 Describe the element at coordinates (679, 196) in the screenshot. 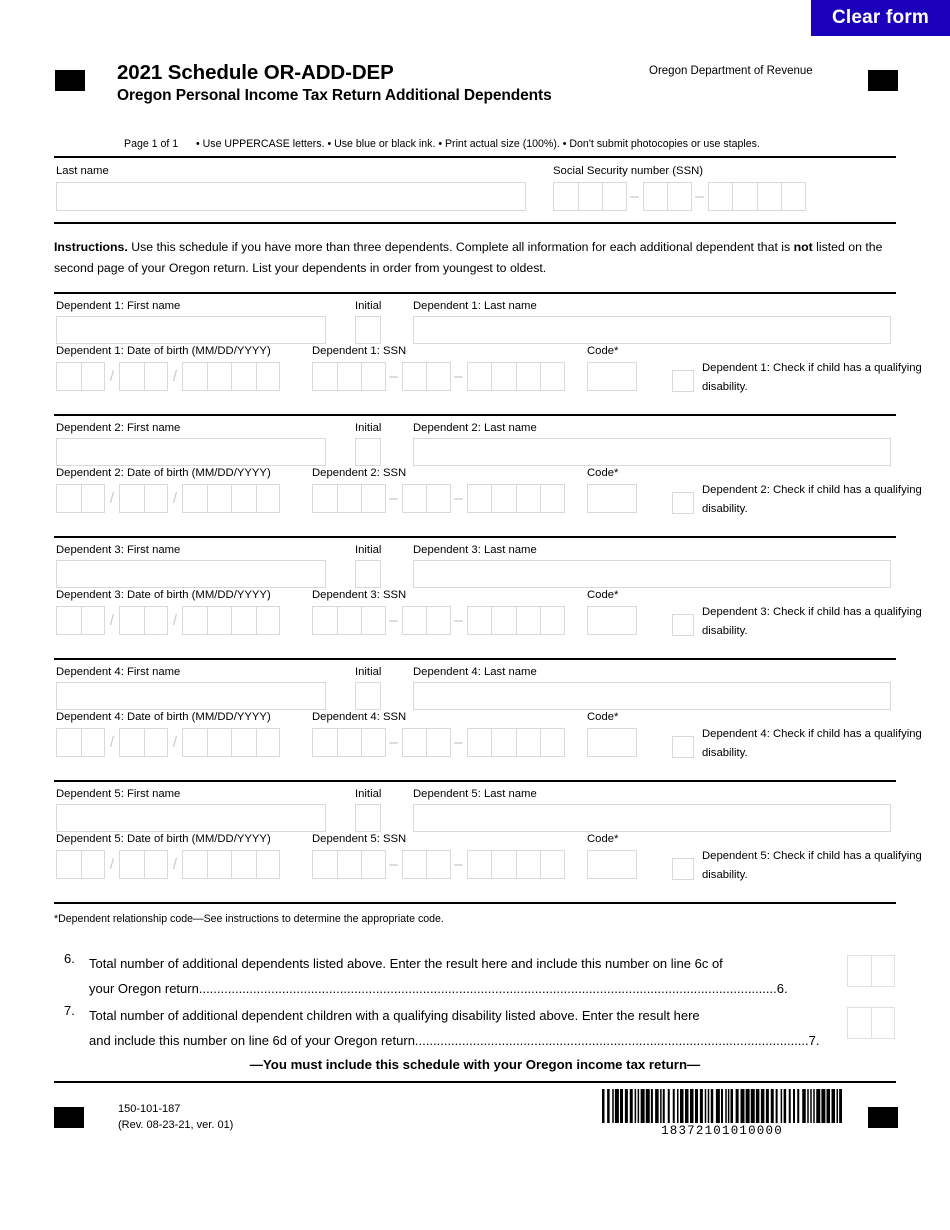

I see `ssn-input: – –` at that location.